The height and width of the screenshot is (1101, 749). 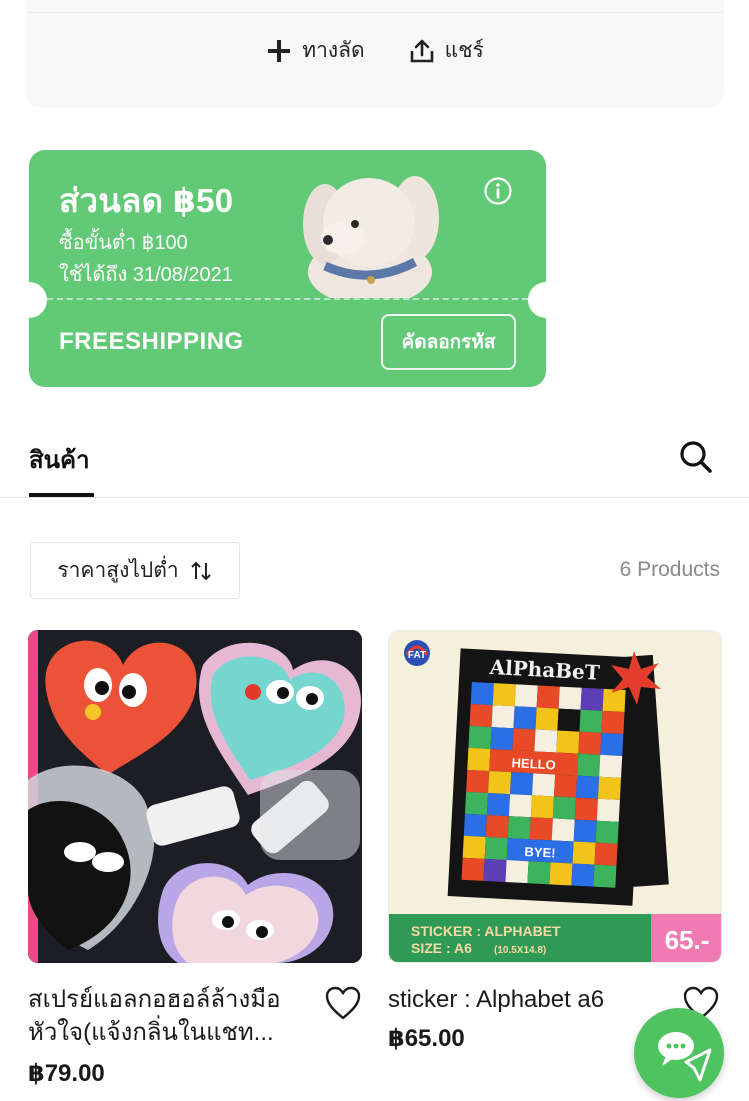 I want to click on banner-size: (10.5X14.8), so click(x=520, y=950).